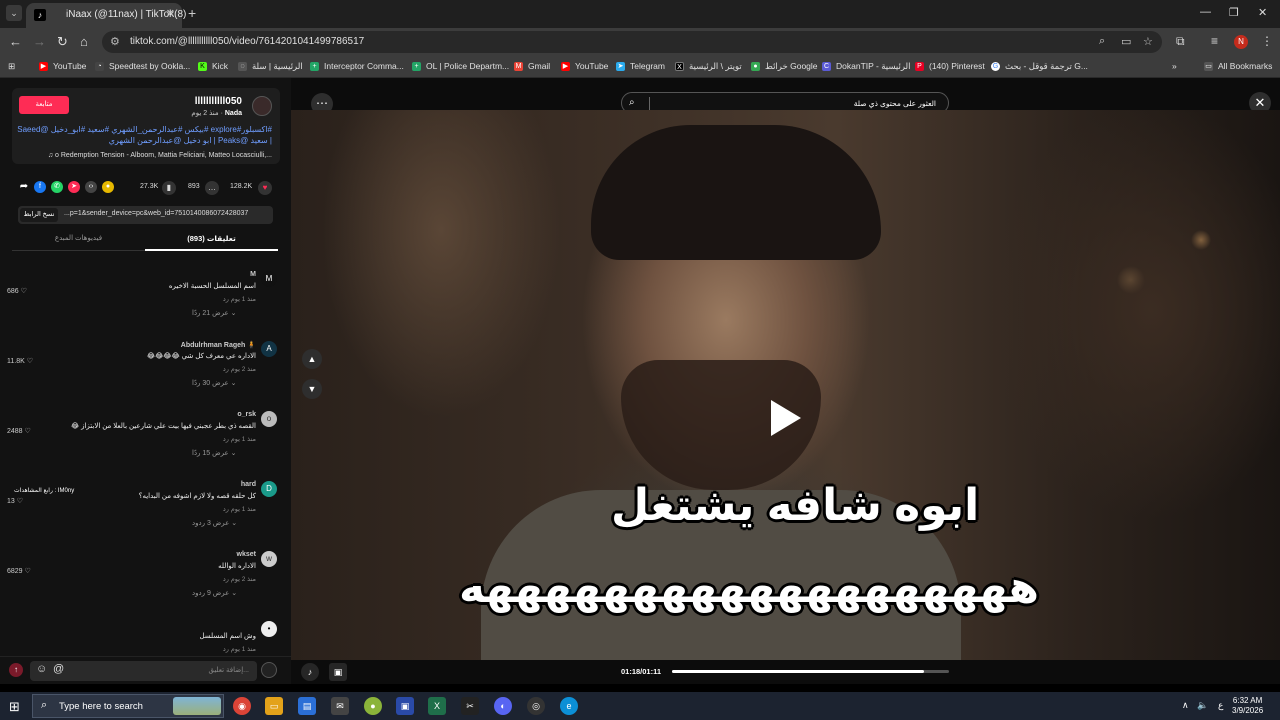 The image size is (1280, 720). Describe the element at coordinates (39, 41) in the screenshot. I see `forward-icon: →` at that location.